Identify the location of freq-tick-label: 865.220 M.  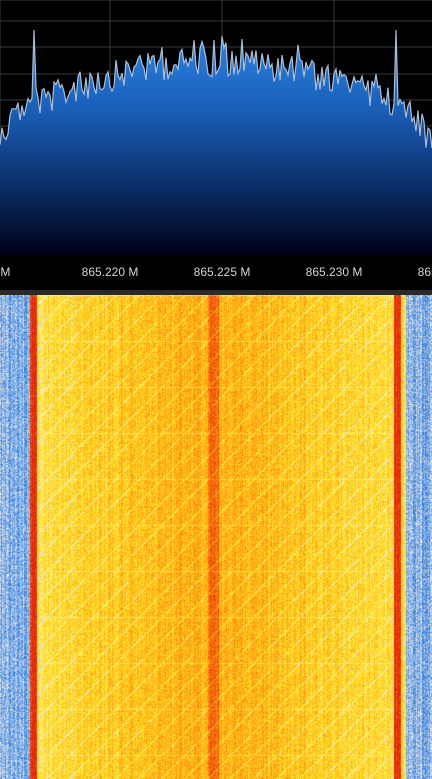
(110, 272).